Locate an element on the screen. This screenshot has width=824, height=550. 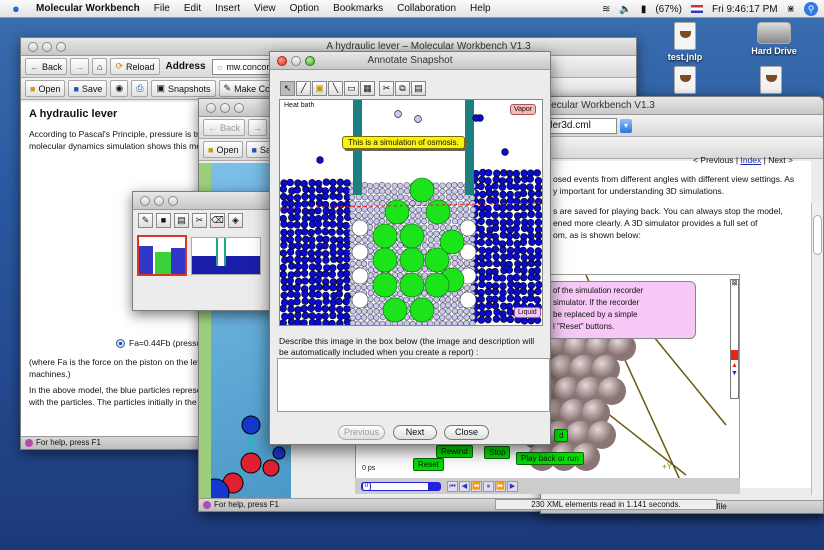
callout-icon: ▣ is located at coordinates (319, 88).